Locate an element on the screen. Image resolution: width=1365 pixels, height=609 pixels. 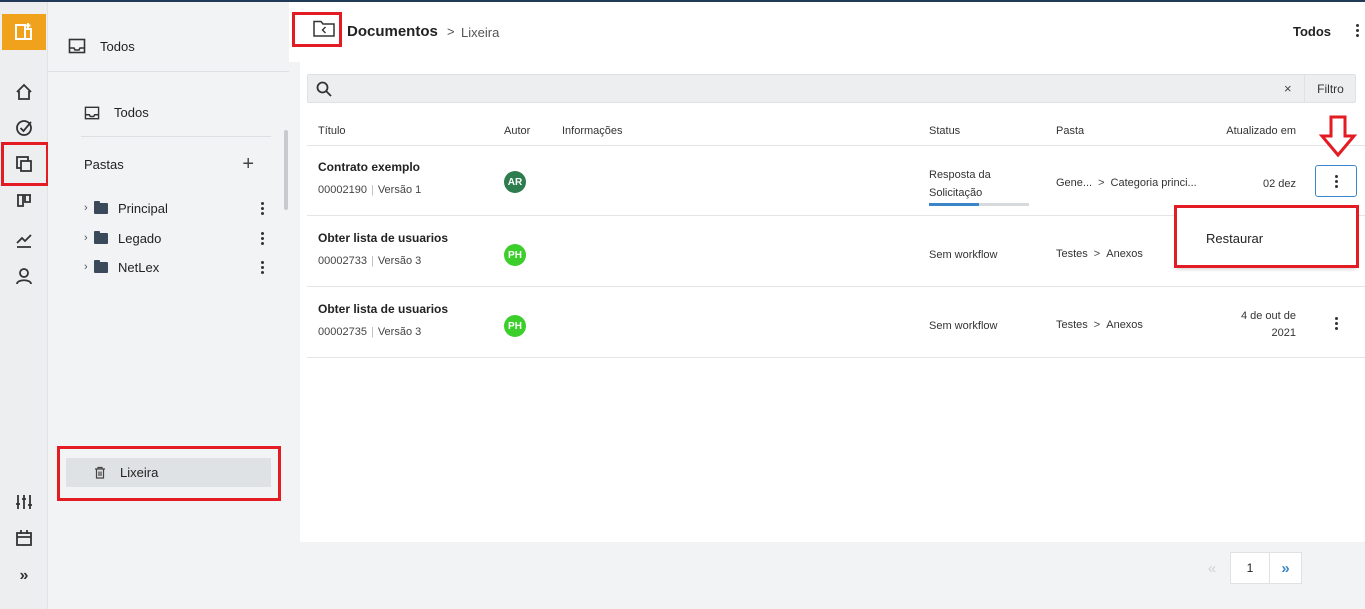
updated-date: 02 dez is located at coordinates (1279, 184).